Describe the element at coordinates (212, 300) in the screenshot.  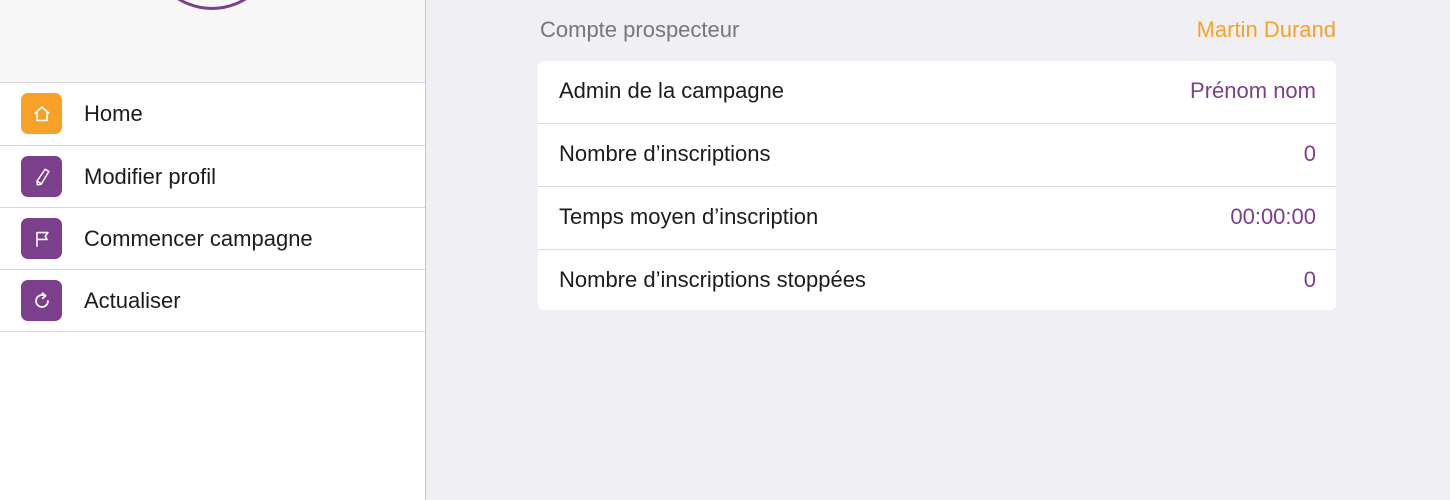
I see `sidebar-item-actualiser: Actualiser` at that location.